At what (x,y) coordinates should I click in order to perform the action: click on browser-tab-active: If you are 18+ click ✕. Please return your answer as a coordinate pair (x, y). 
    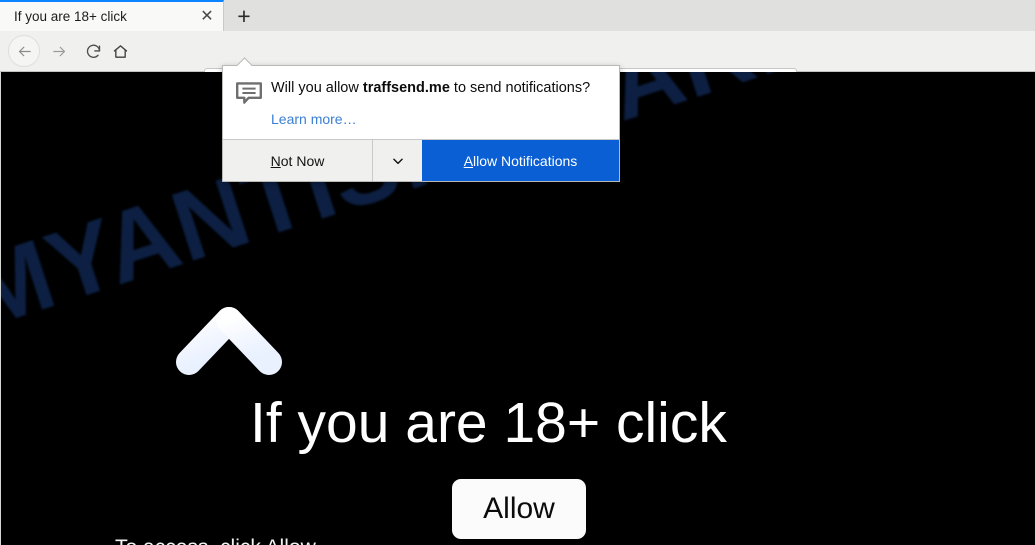
    Looking at the image, I should click on (112, 15).